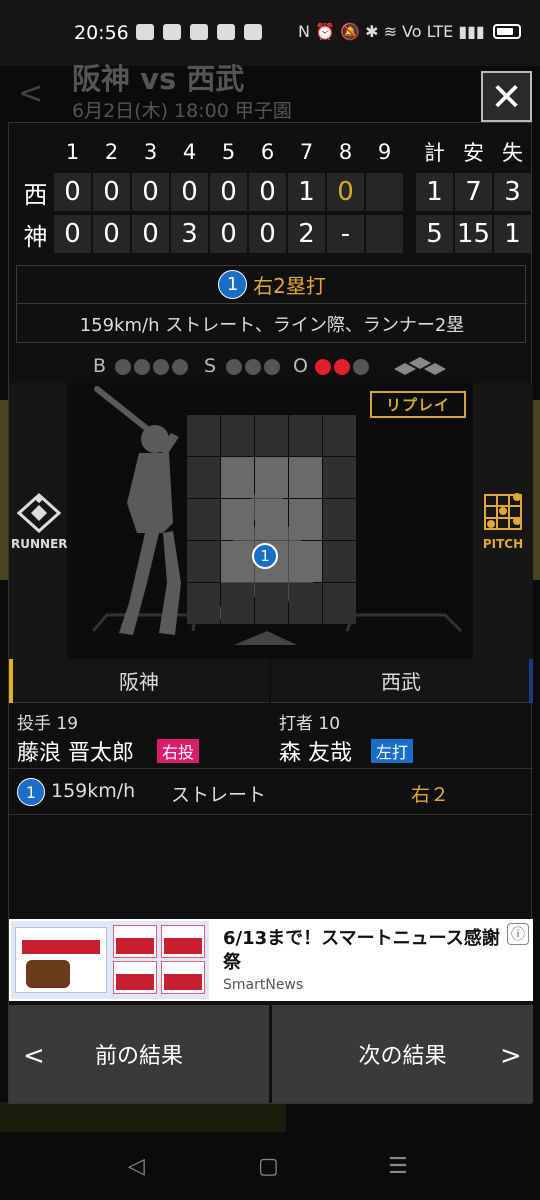 The width and height of the screenshot is (540, 1200). What do you see at coordinates (199, 32) in the screenshot?
I see `mail-icon` at bounding box center [199, 32].